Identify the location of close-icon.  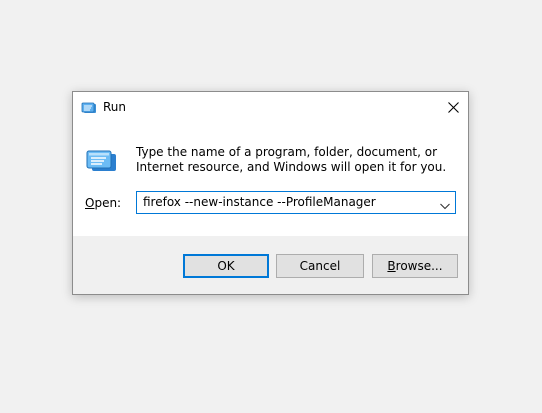
(453, 107).